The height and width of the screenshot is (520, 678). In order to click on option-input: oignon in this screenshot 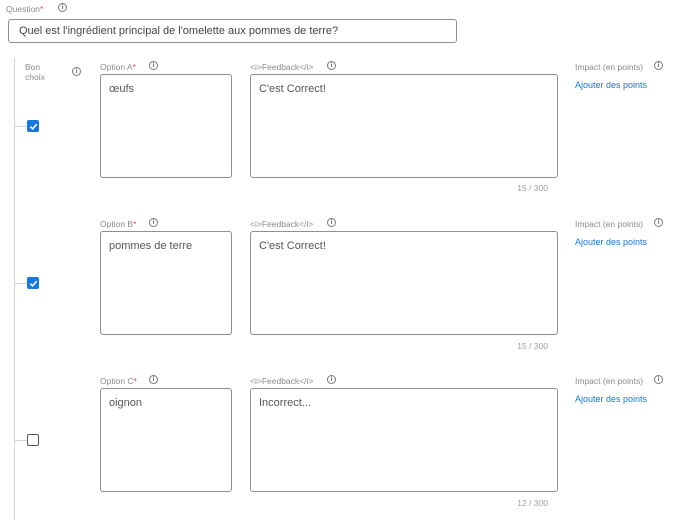, I will do `click(166, 440)`.